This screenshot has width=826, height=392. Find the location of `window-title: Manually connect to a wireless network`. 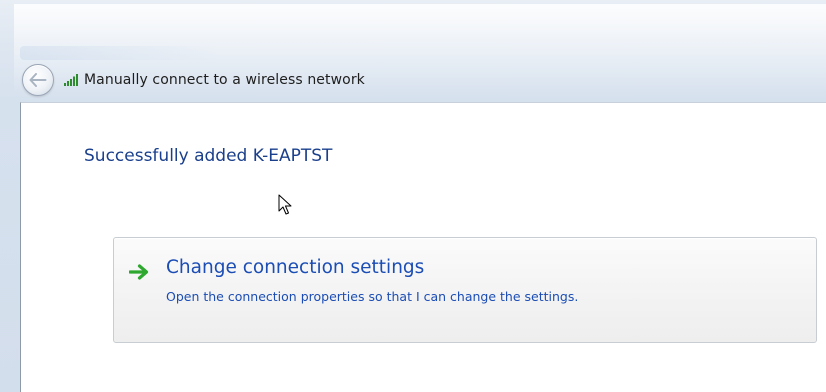

window-title: Manually connect to a wireless network is located at coordinates (224, 80).